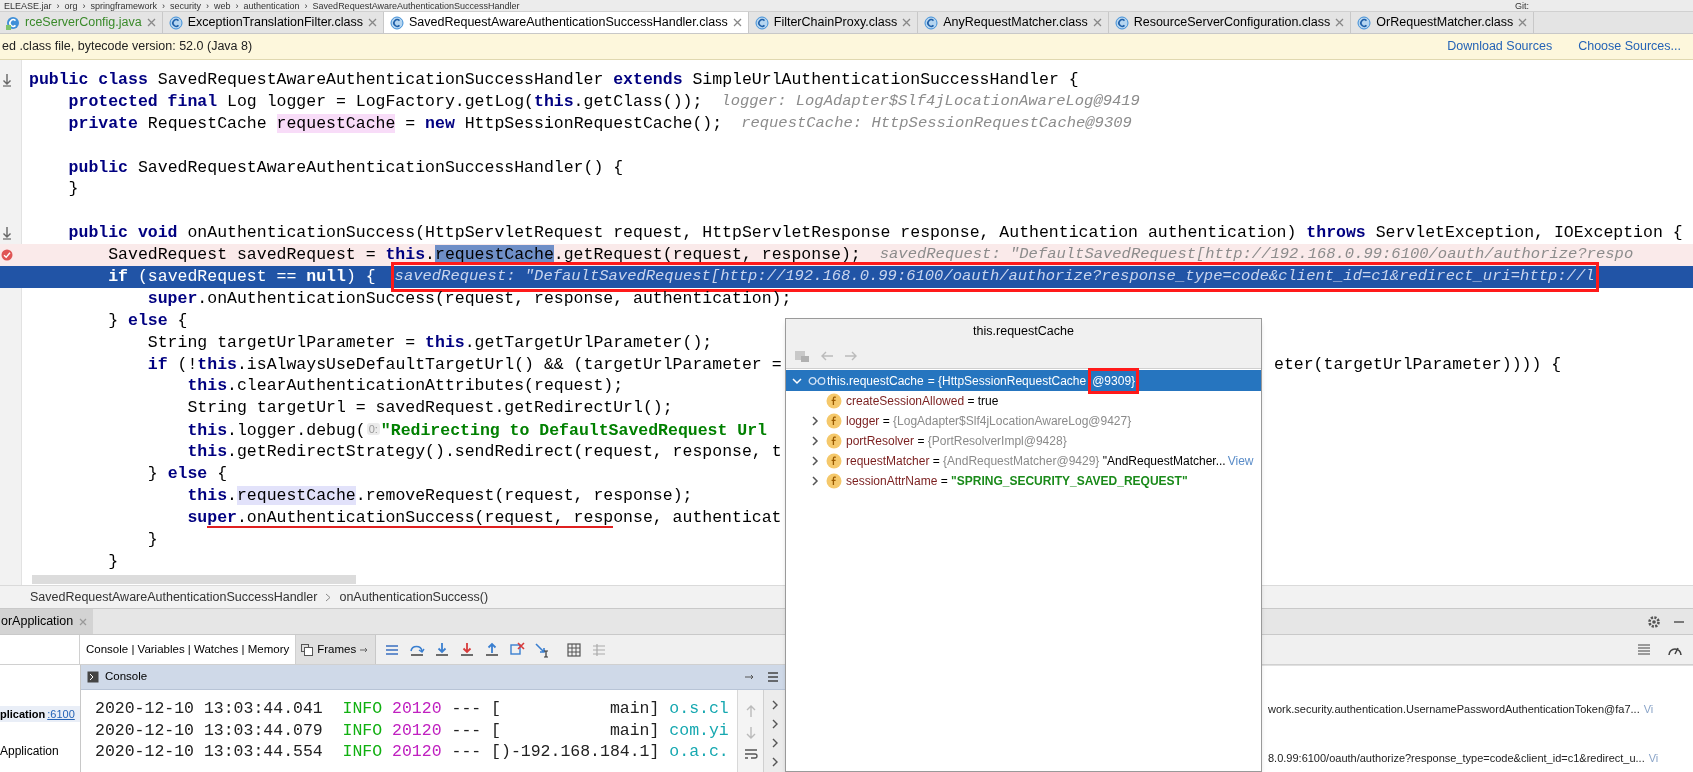 The height and width of the screenshot is (772, 1693). I want to click on run-to-cursor-icon, so click(542, 649).